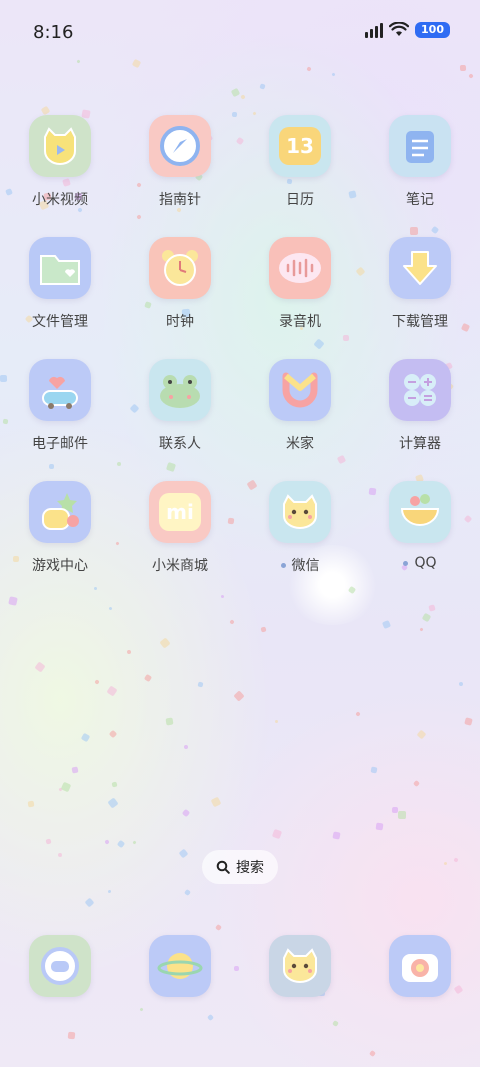 This screenshot has width=480, height=1067. I want to click on frog-icon, so click(180, 390).